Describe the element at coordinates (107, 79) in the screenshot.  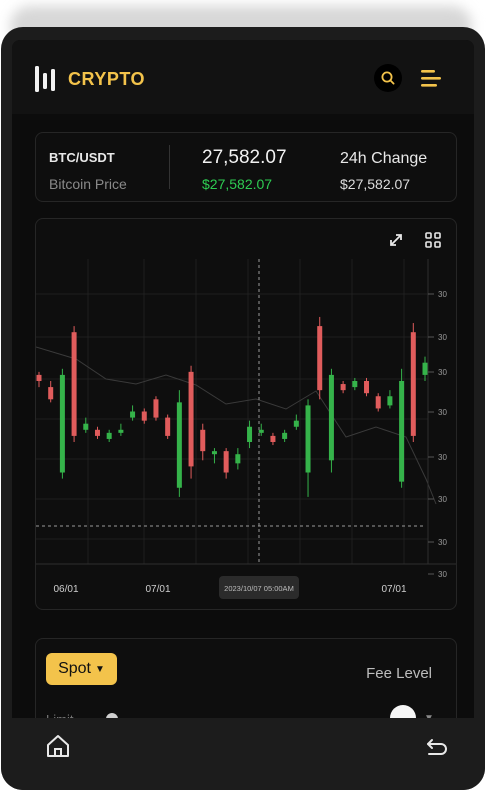
I see `brand-name: CRYPTO` at that location.